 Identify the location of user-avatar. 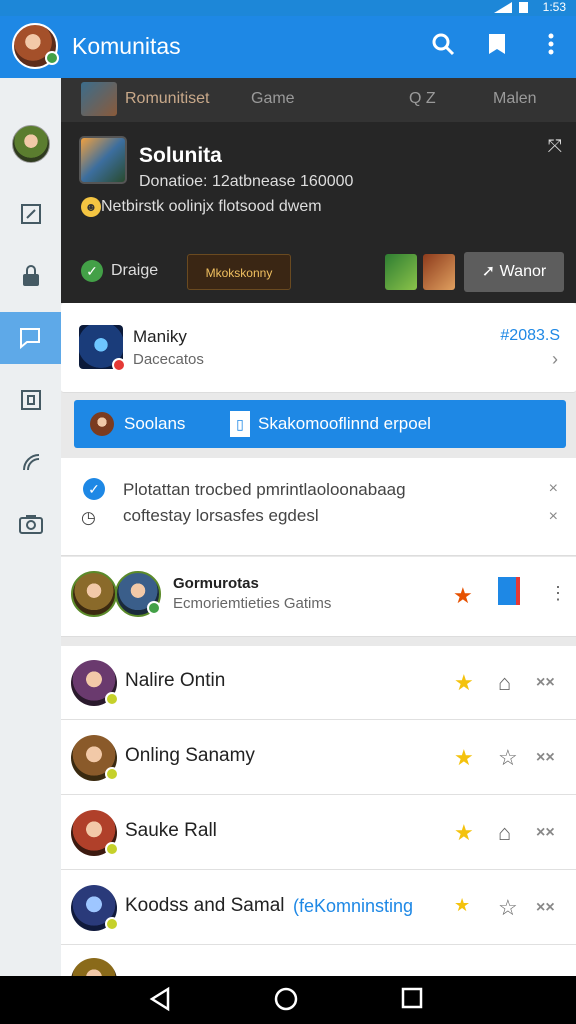
(102, 424).